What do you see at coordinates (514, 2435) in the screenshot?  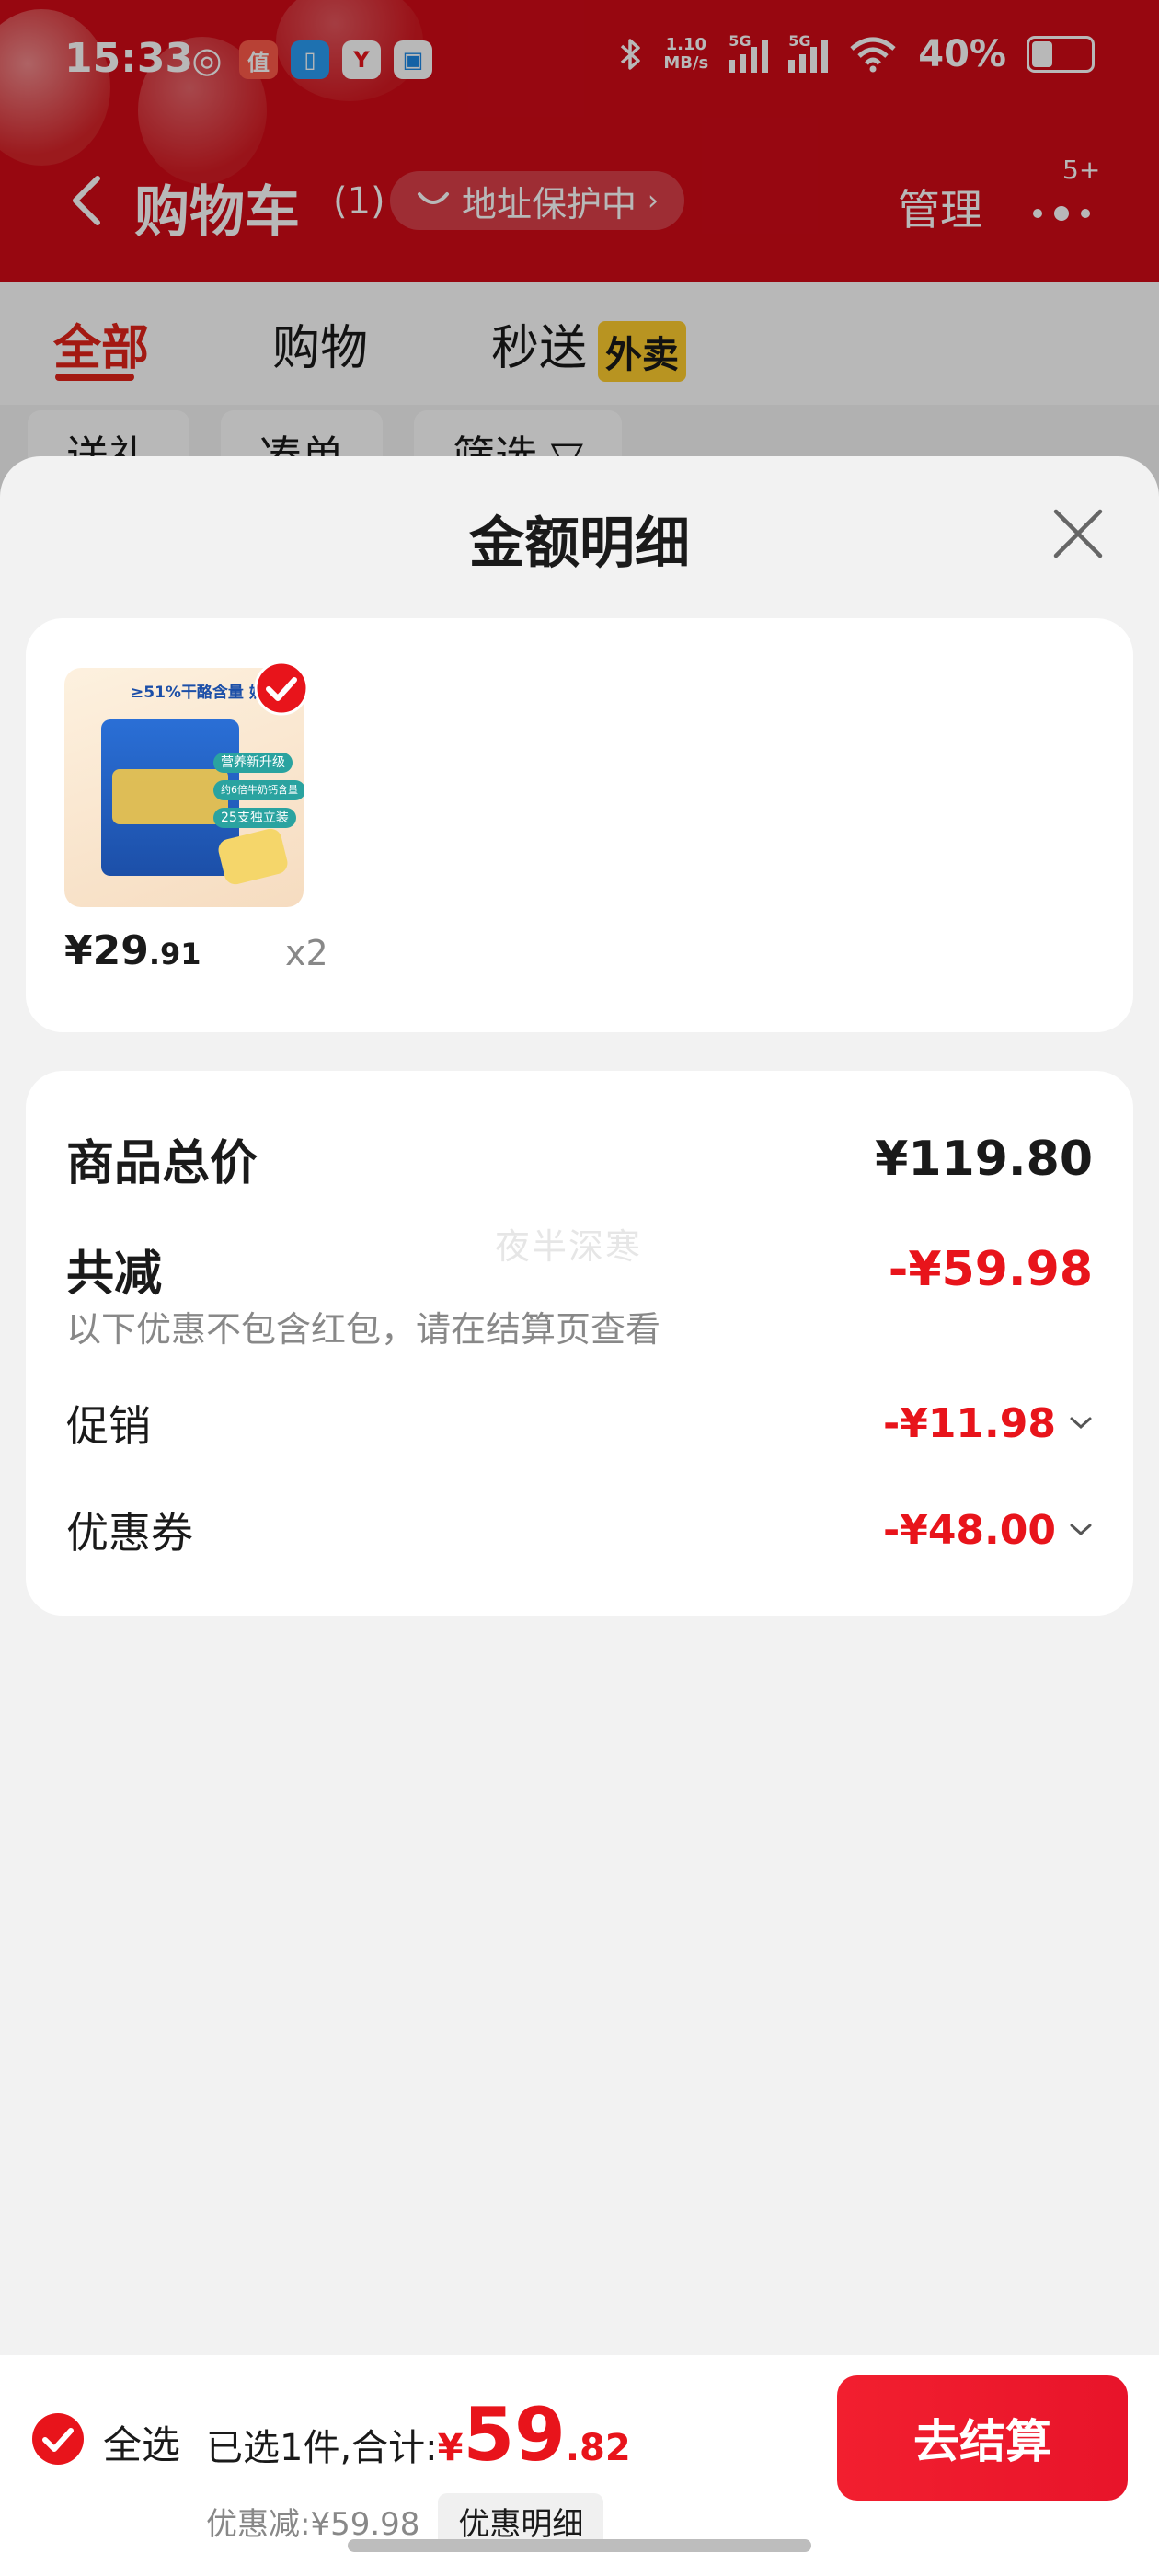 I see `total-int: 59` at bounding box center [514, 2435].